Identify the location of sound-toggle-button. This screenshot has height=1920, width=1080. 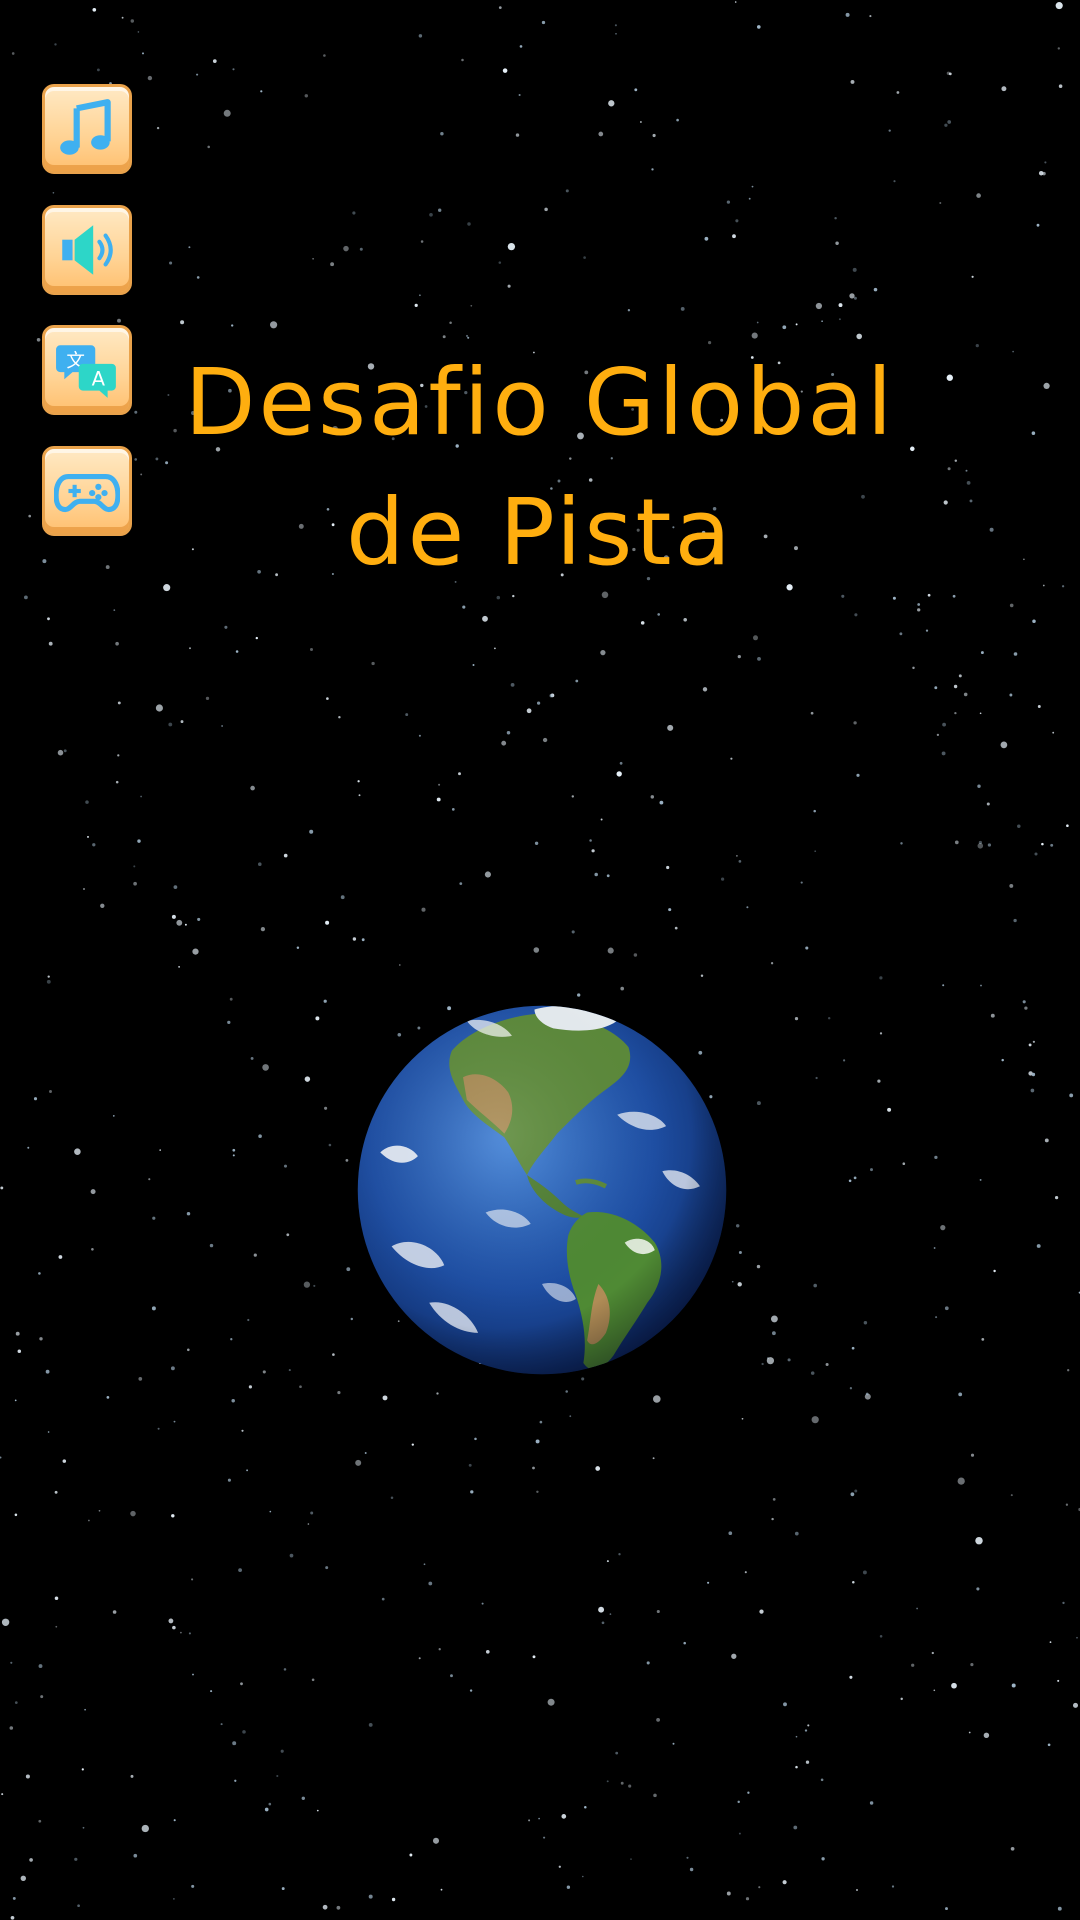
(87, 250).